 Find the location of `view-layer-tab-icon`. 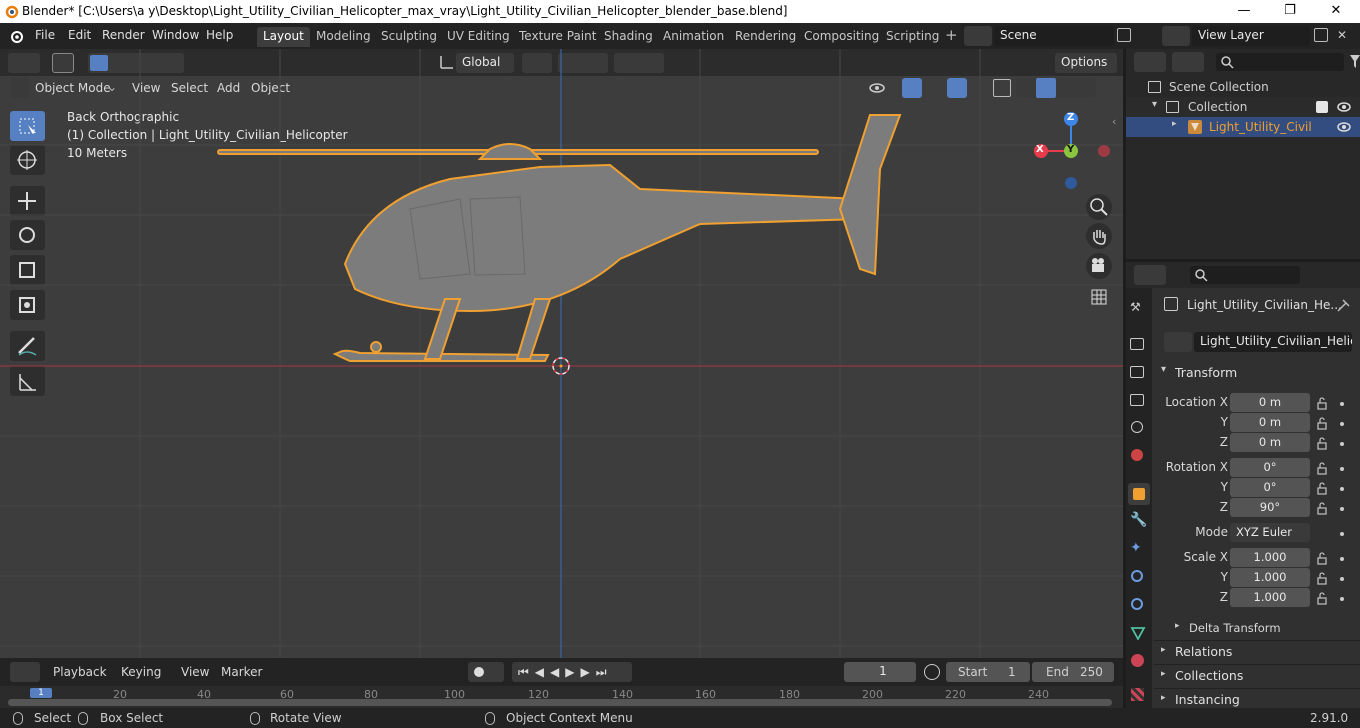

view-layer-tab-icon is located at coordinates (1137, 400).